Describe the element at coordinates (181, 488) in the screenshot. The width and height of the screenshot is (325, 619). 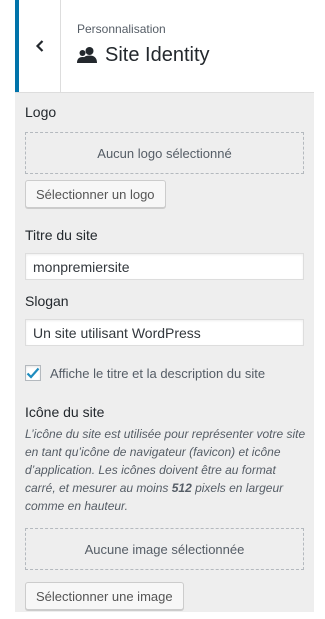
I see `site-icon-min-size: 512` at that location.